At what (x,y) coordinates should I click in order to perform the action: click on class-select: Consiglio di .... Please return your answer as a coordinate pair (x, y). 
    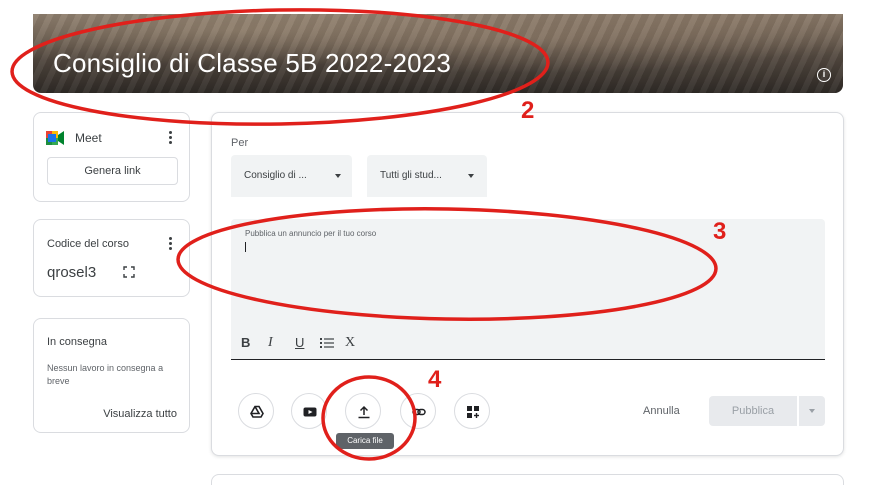
    Looking at the image, I should click on (291, 176).